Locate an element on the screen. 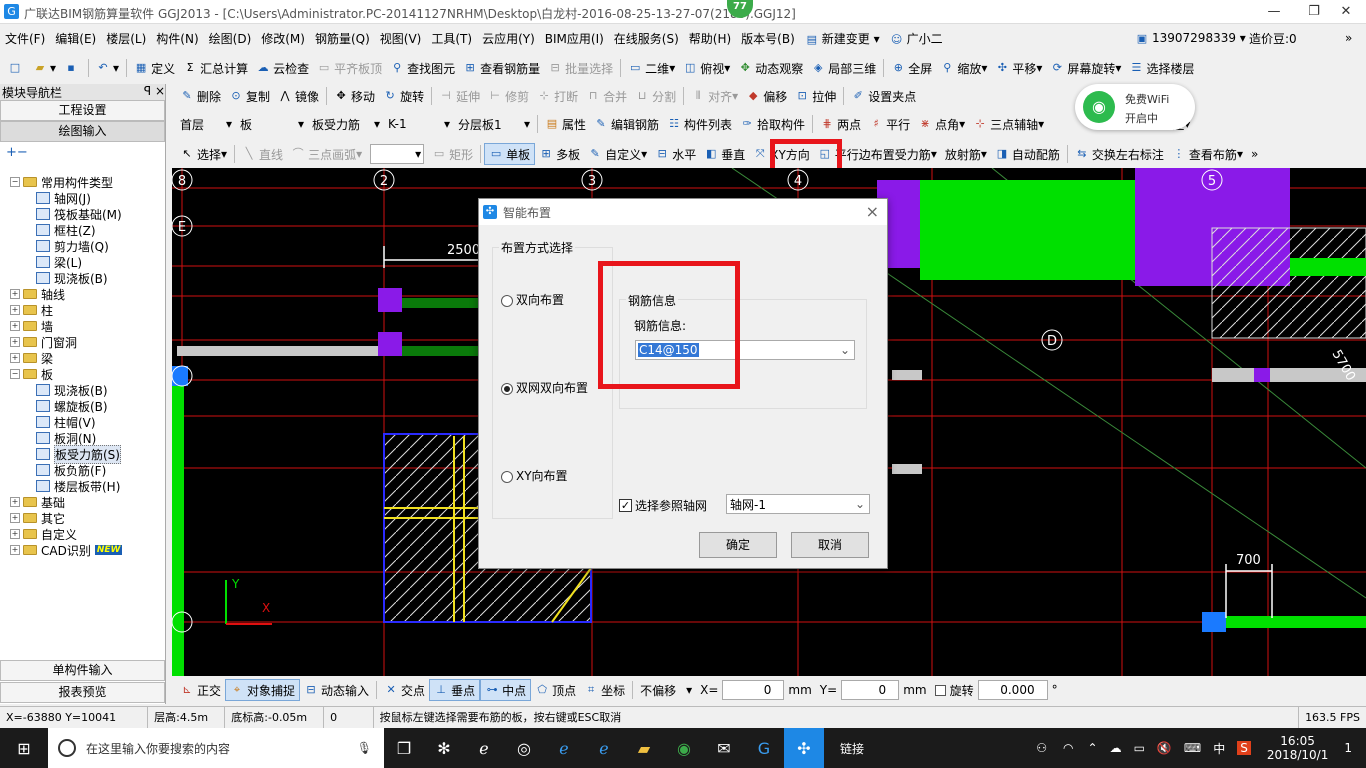 The width and height of the screenshot is (1366, 768). multi-slab-button: ⊞ 多板 is located at coordinates (559, 154).